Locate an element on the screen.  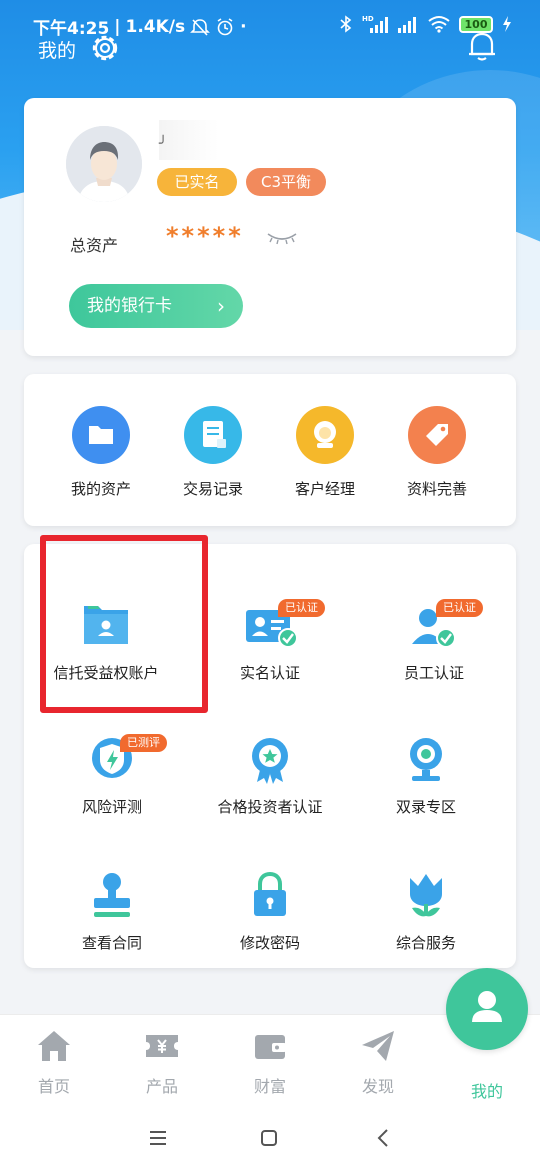
wifi-icon is located at coordinates (439, 24).